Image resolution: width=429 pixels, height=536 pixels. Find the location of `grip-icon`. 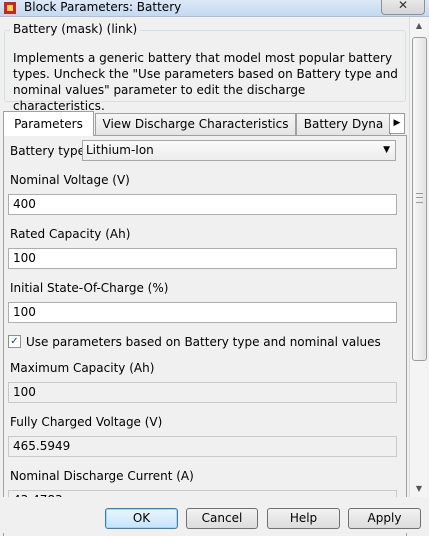

grip-icon is located at coordinates (419, 198).